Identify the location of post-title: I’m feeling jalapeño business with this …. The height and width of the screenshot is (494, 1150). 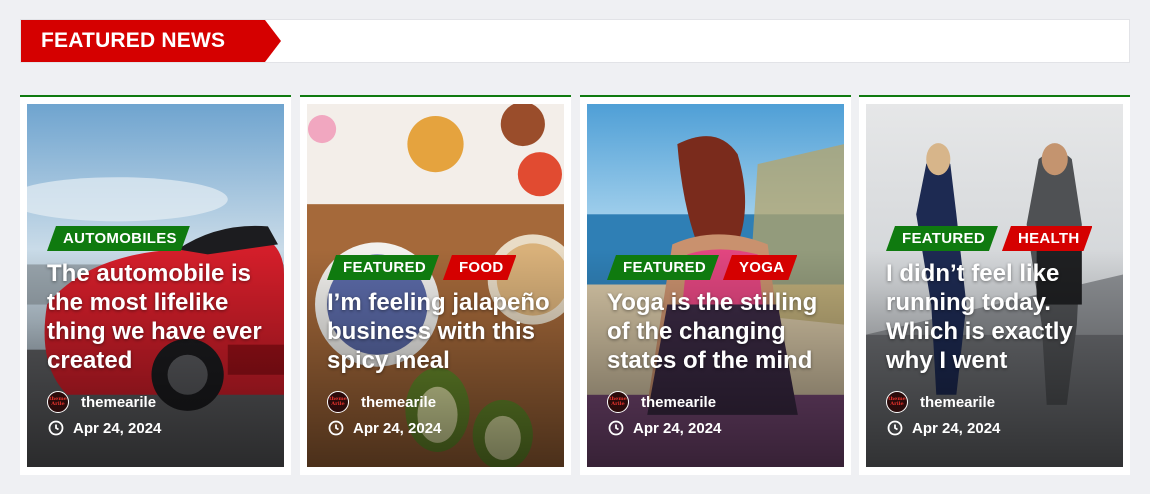
(440, 331).